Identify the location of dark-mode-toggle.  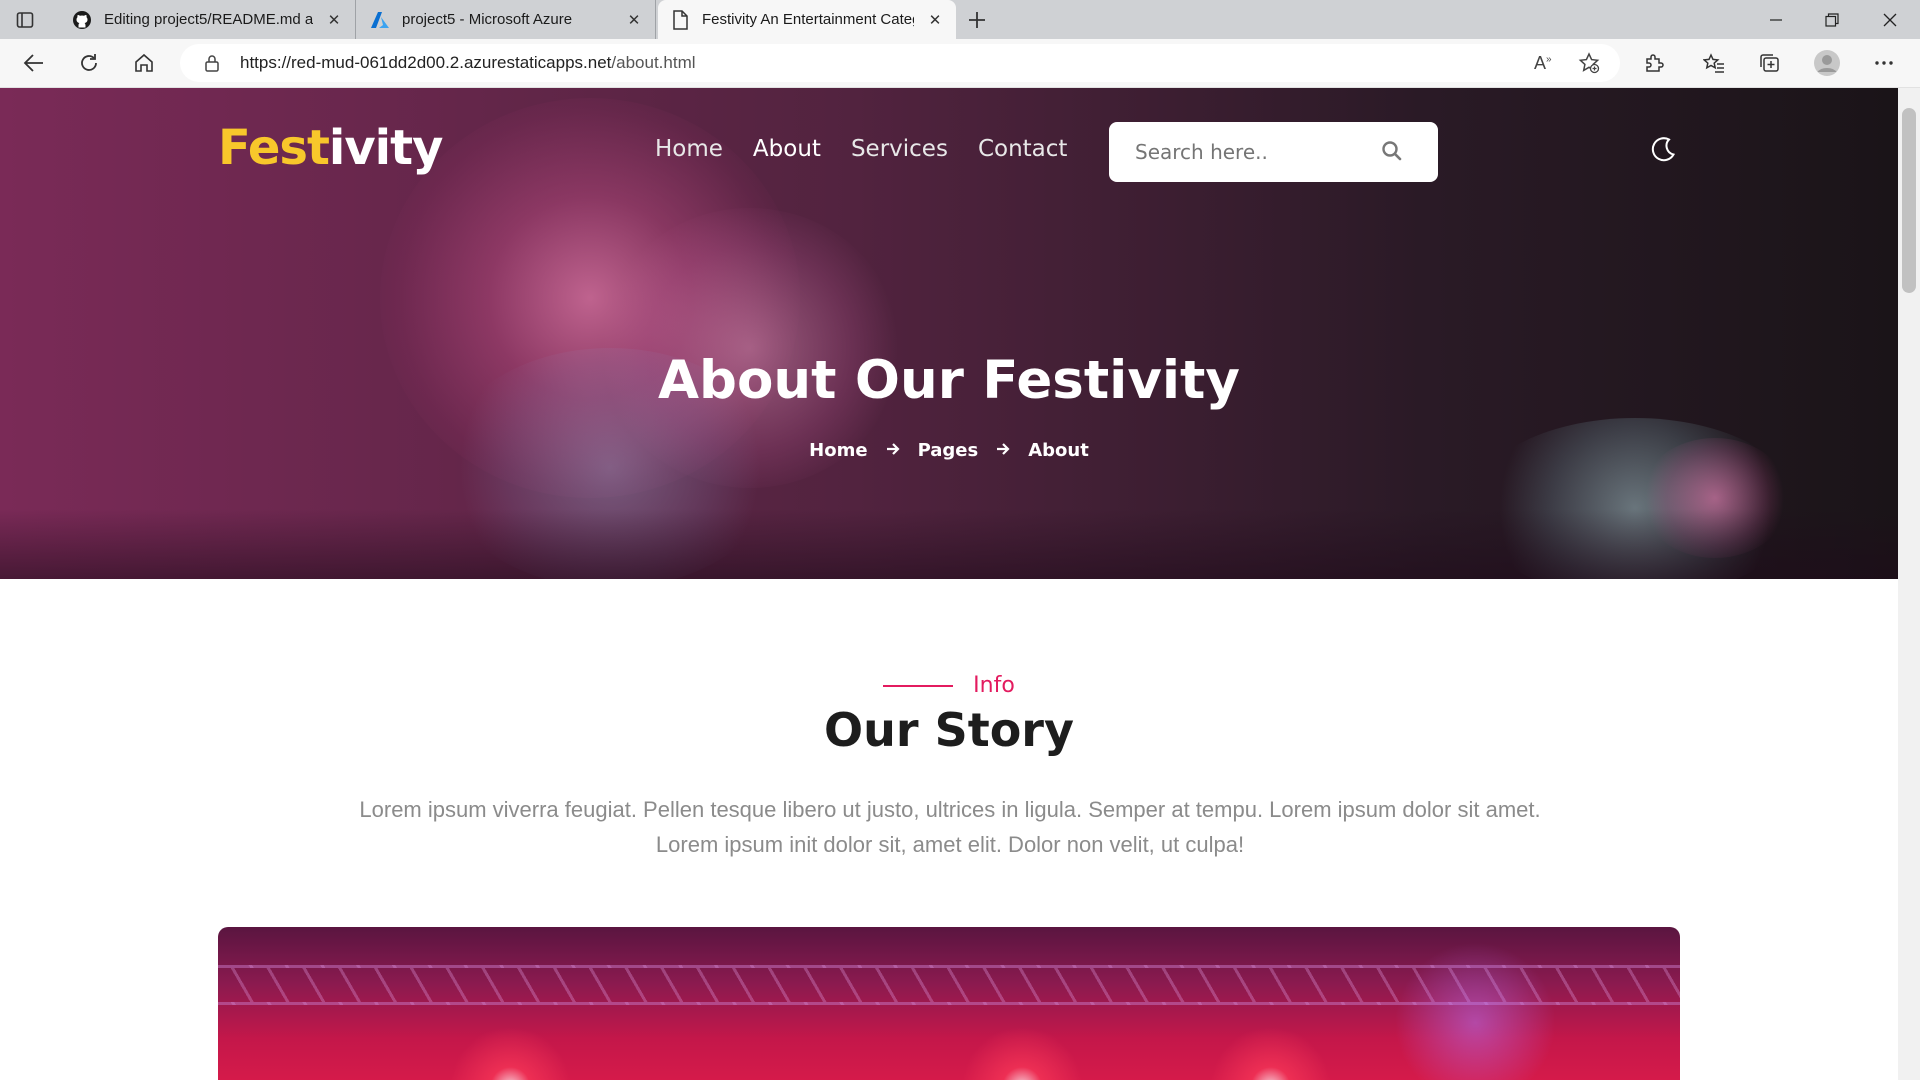
(1663, 152).